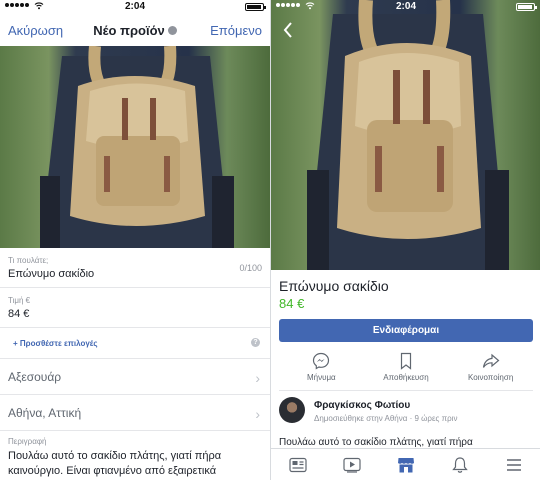  What do you see at coordinates (321, 377) in the screenshot?
I see `message-label: Μήνυμα` at bounding box center [321, 377].